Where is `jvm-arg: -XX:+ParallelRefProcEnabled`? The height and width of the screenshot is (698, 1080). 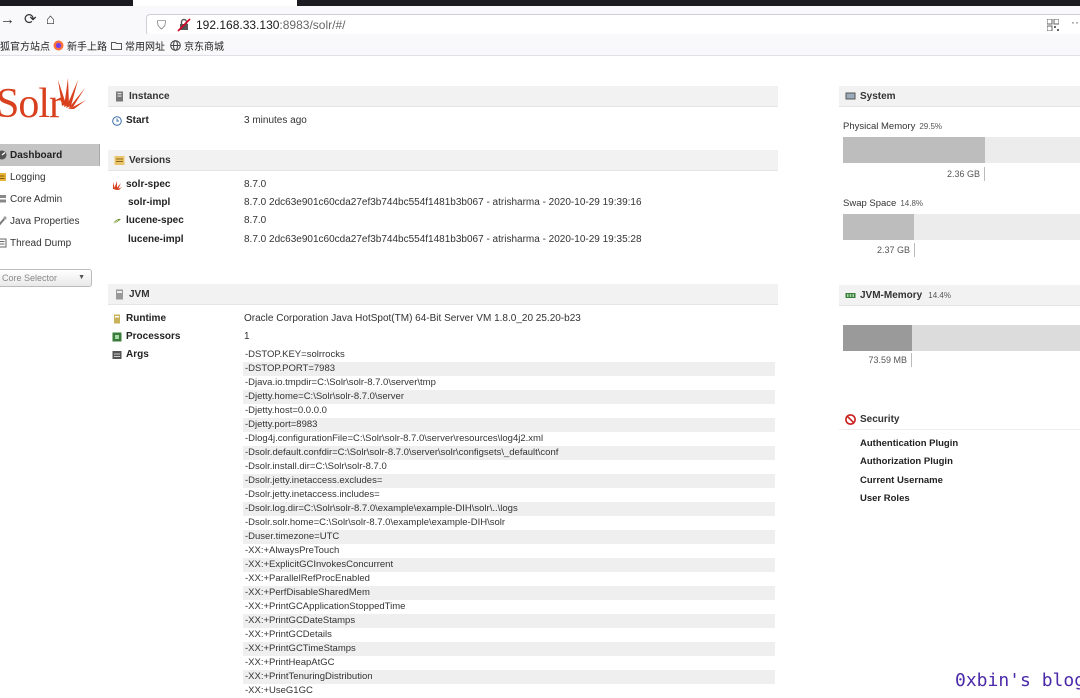 jvm-arg: -XX:+ParallelRefProcEnabled is located at coordinates (307, 578).